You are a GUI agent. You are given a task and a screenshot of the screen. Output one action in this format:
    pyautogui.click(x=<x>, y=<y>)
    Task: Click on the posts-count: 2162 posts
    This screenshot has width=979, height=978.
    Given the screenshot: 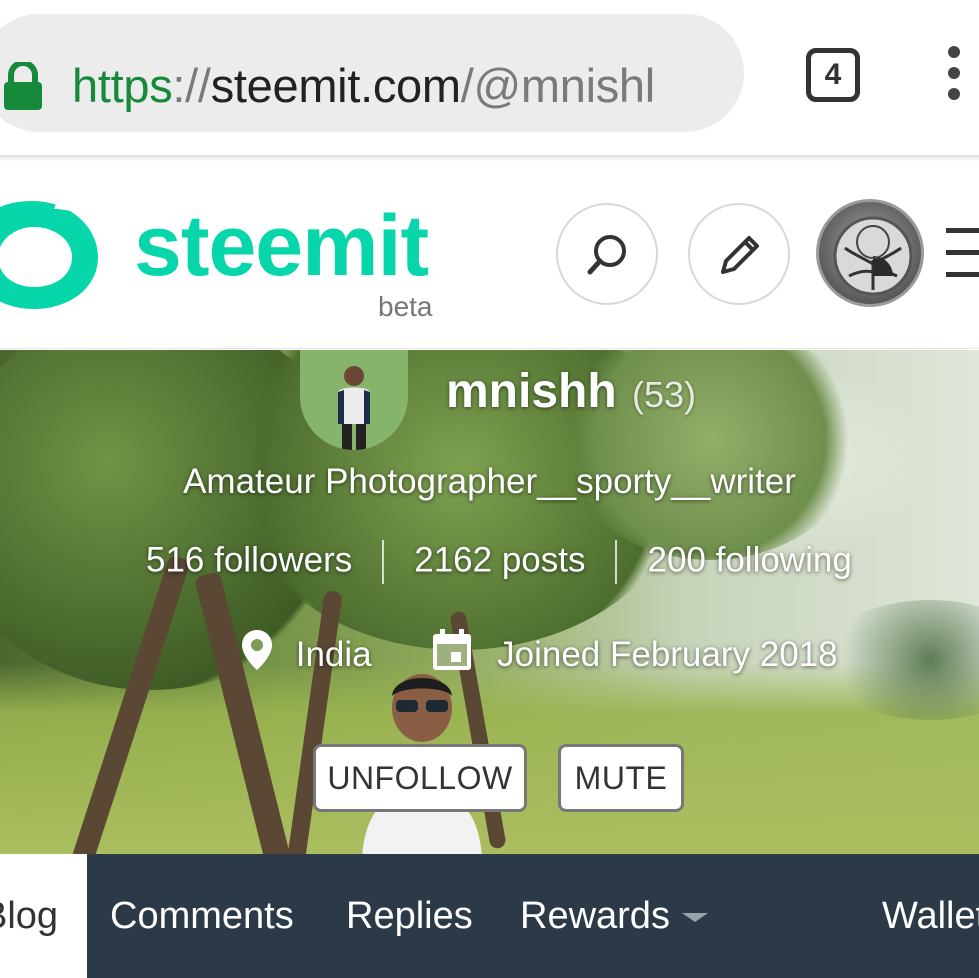 What is the action you would take?
    pyautogui.click(x=500, y=560)
    